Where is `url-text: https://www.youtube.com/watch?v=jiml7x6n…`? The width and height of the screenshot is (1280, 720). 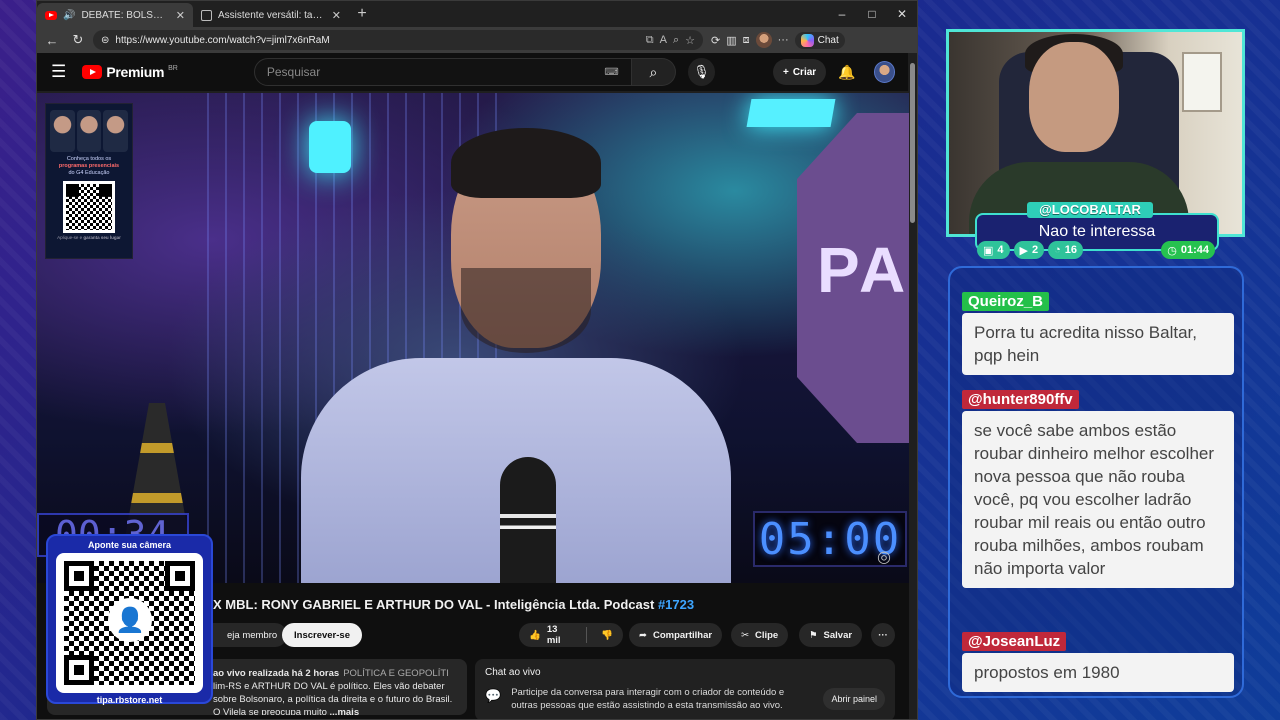
url-text: https://www.youtube.com/watch?v=jiml7x6n… is located at coordinates (222, 40).